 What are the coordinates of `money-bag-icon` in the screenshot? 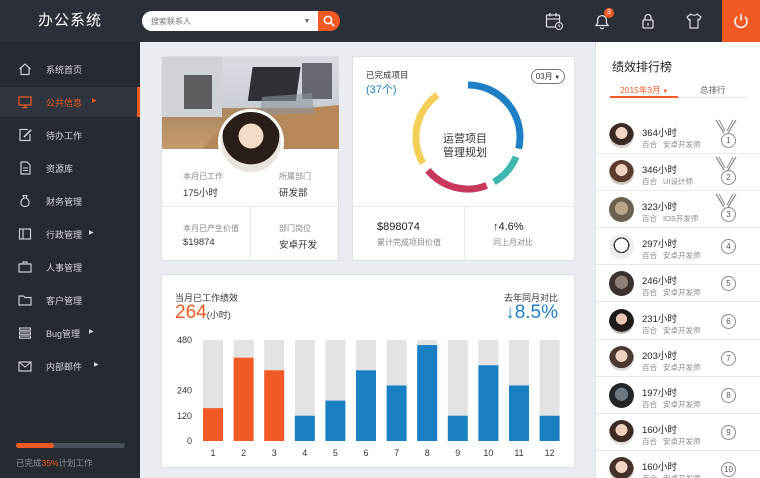 It's located at (25, 201).